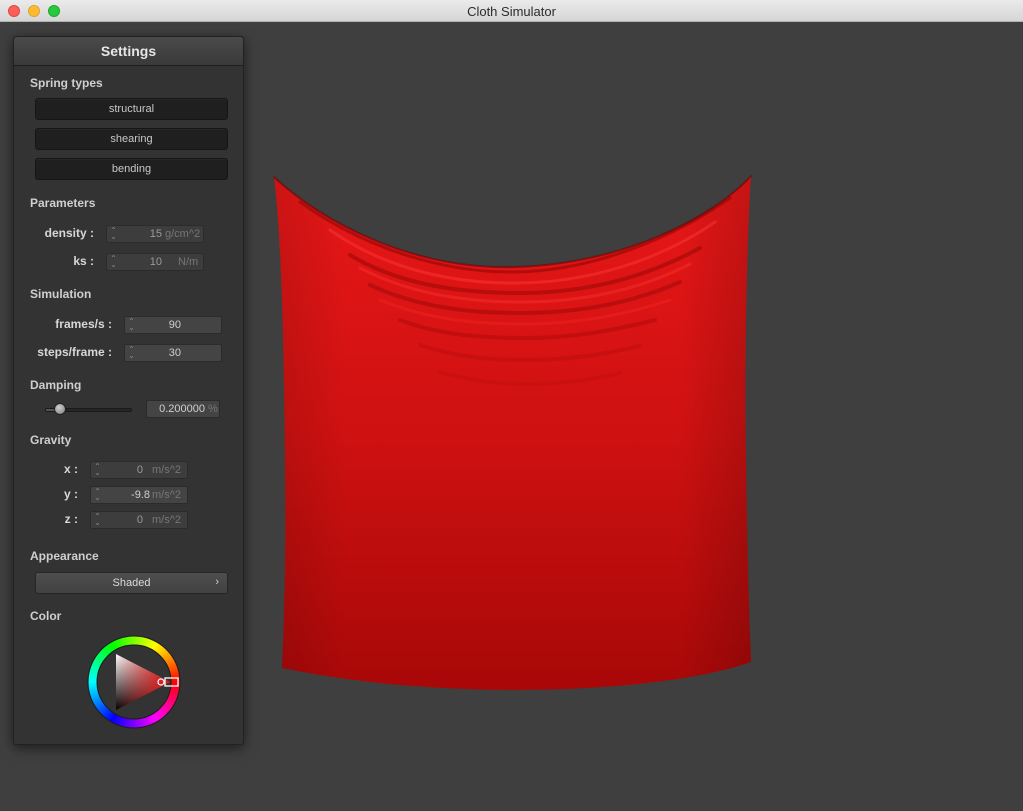  I want to click on gravity-heading: Gravity, so click(51, 440).